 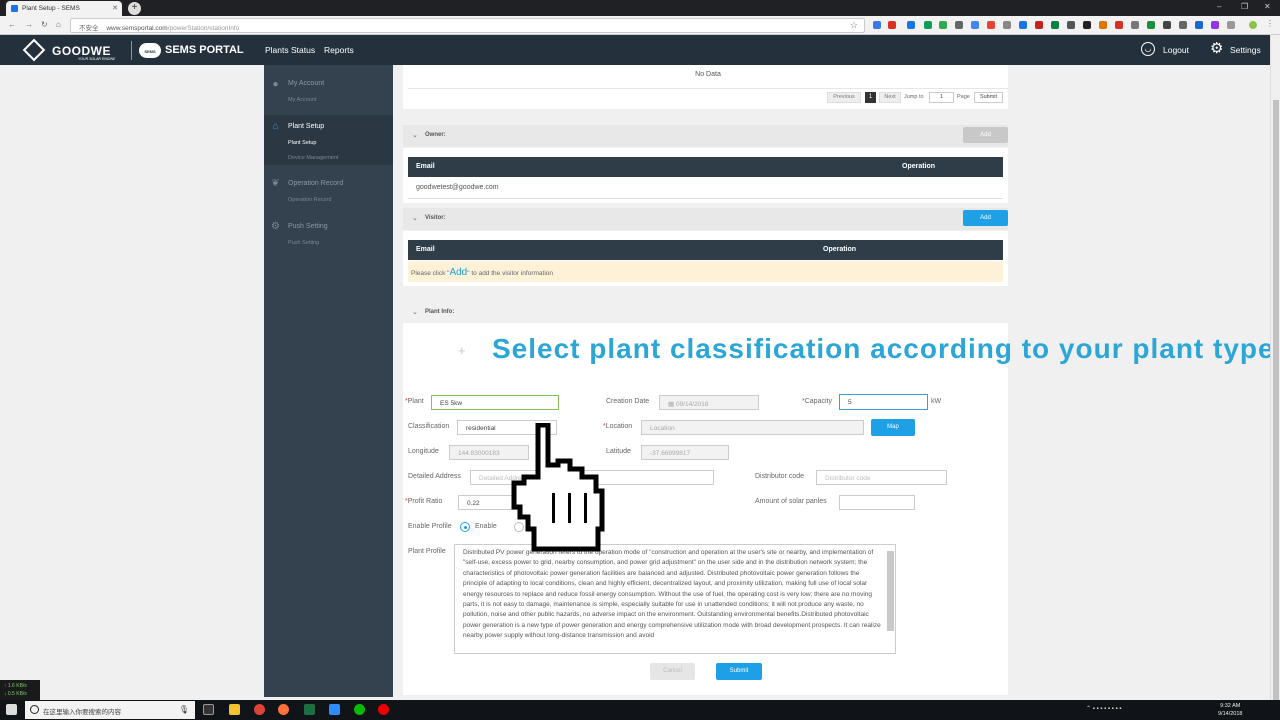 What do you see at coordinates (1103, 708) in the screenshot?
I see `tray-icons: ⌃ ▪ ▪ ▪ ▪ ▪ ▪ ▪ ▪` at bounding box center [1103, 708].